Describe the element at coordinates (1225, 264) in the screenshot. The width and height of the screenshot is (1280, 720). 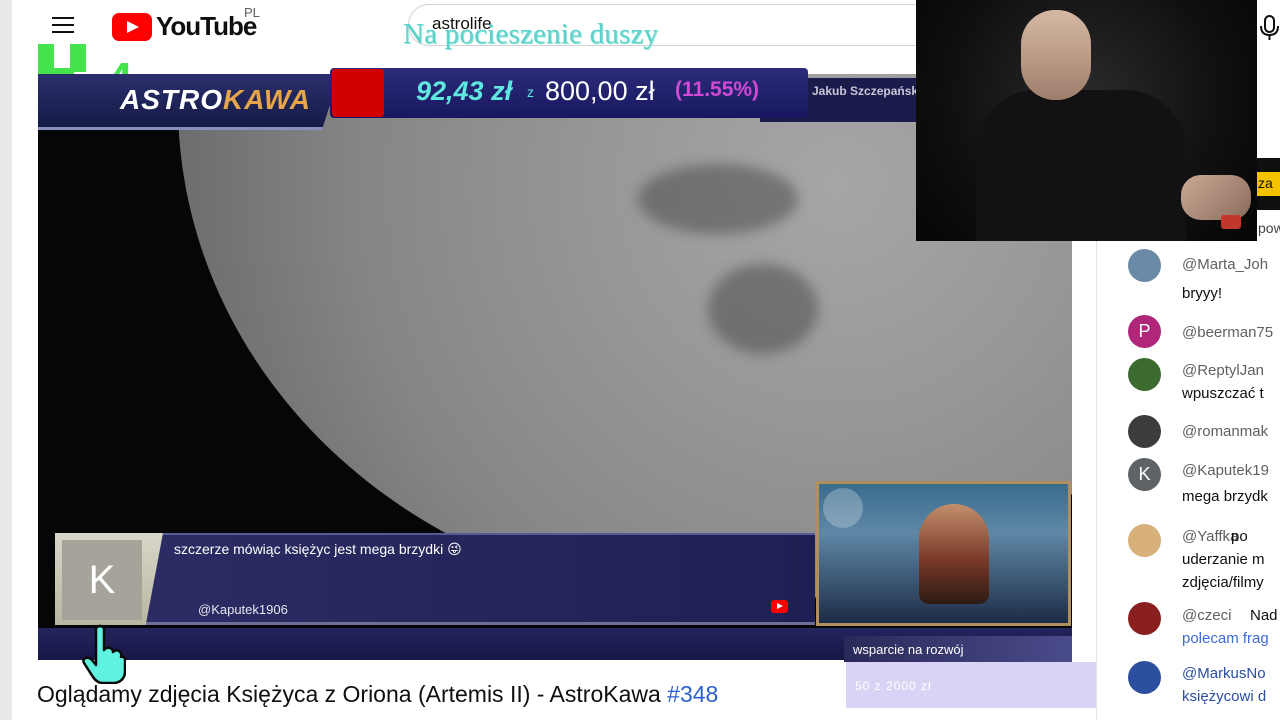
I see `chat-author: @Marta_Joh` at that location.